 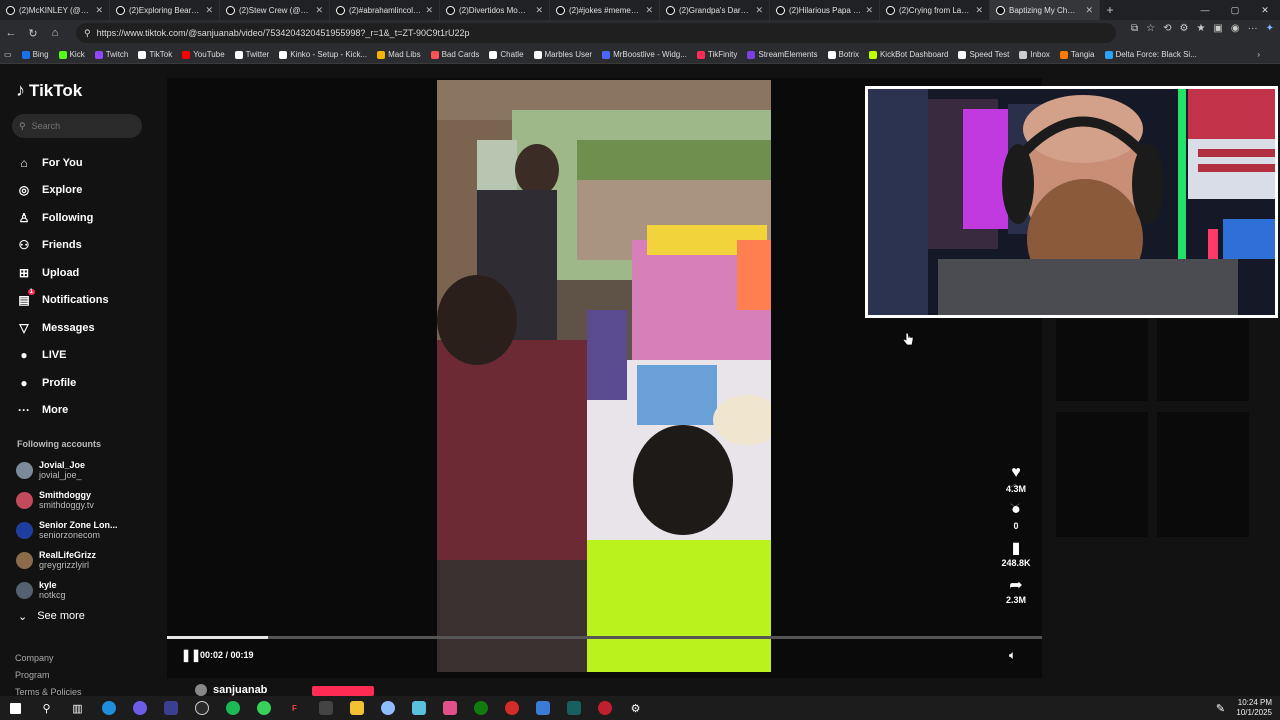 What do you see at coordinates (1016, 585) in the screenshot?
I see `share-icon: ➦` at bounding box center [1016, 585].